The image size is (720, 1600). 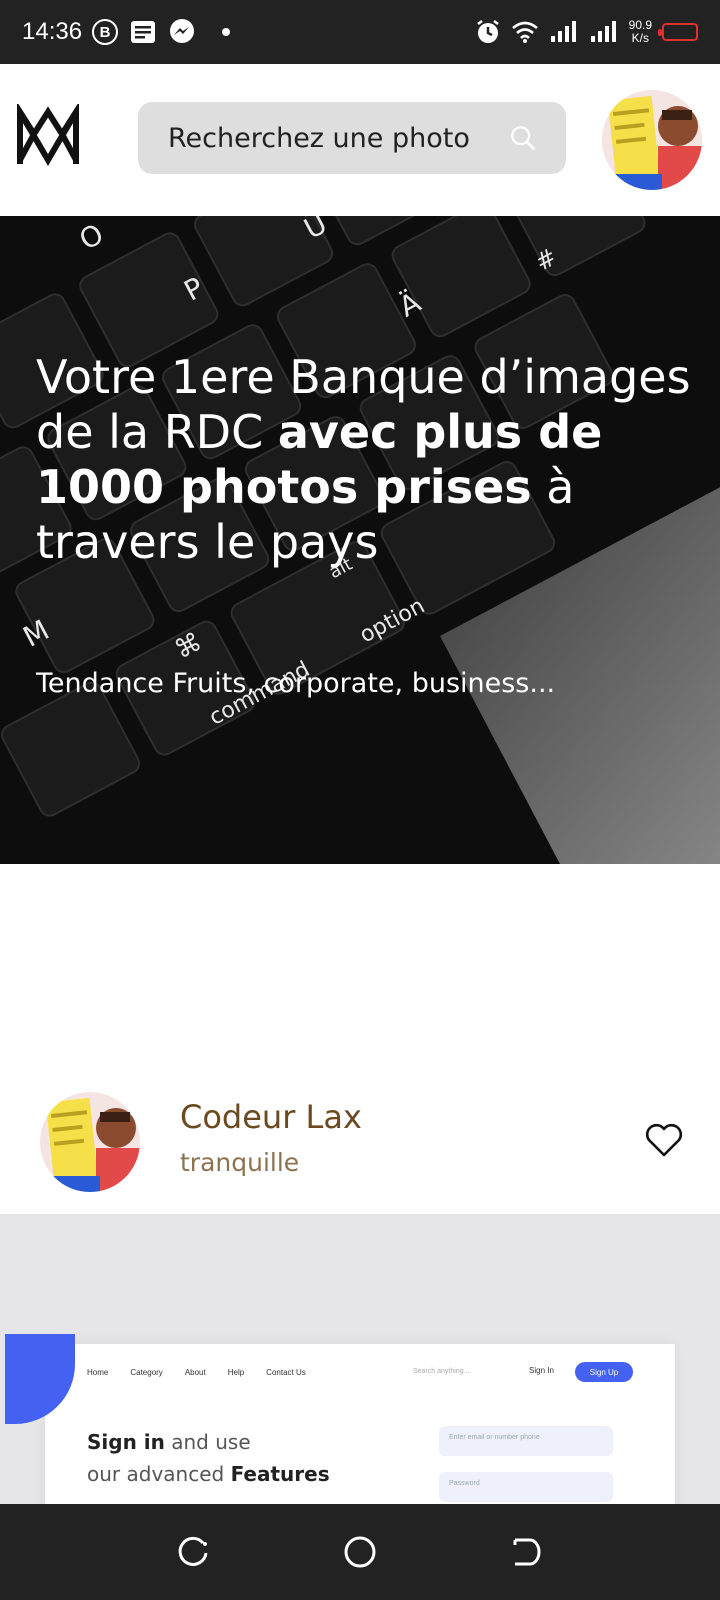 What do you see at coordinates (360, 32) in the screenshot?
I see `status-bar: 14:36 B 90.9 K/s` at bounding box center [360, 32].